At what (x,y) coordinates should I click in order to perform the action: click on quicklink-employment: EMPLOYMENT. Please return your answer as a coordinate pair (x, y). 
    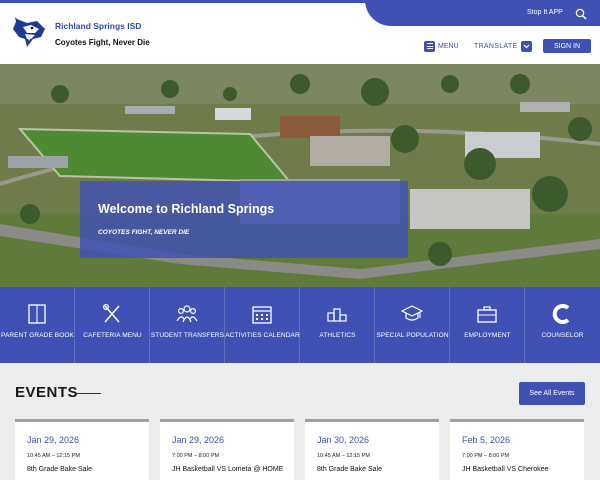
    Looking at the image, I should click on (487, 325).